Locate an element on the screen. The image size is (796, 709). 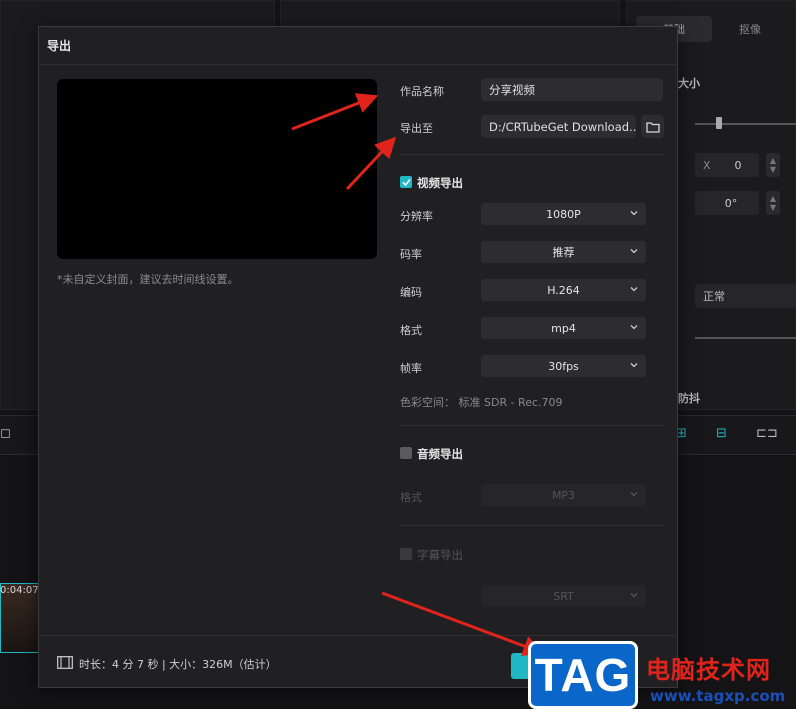
dialog-title: 导出 is located at coordinates (358, 46).